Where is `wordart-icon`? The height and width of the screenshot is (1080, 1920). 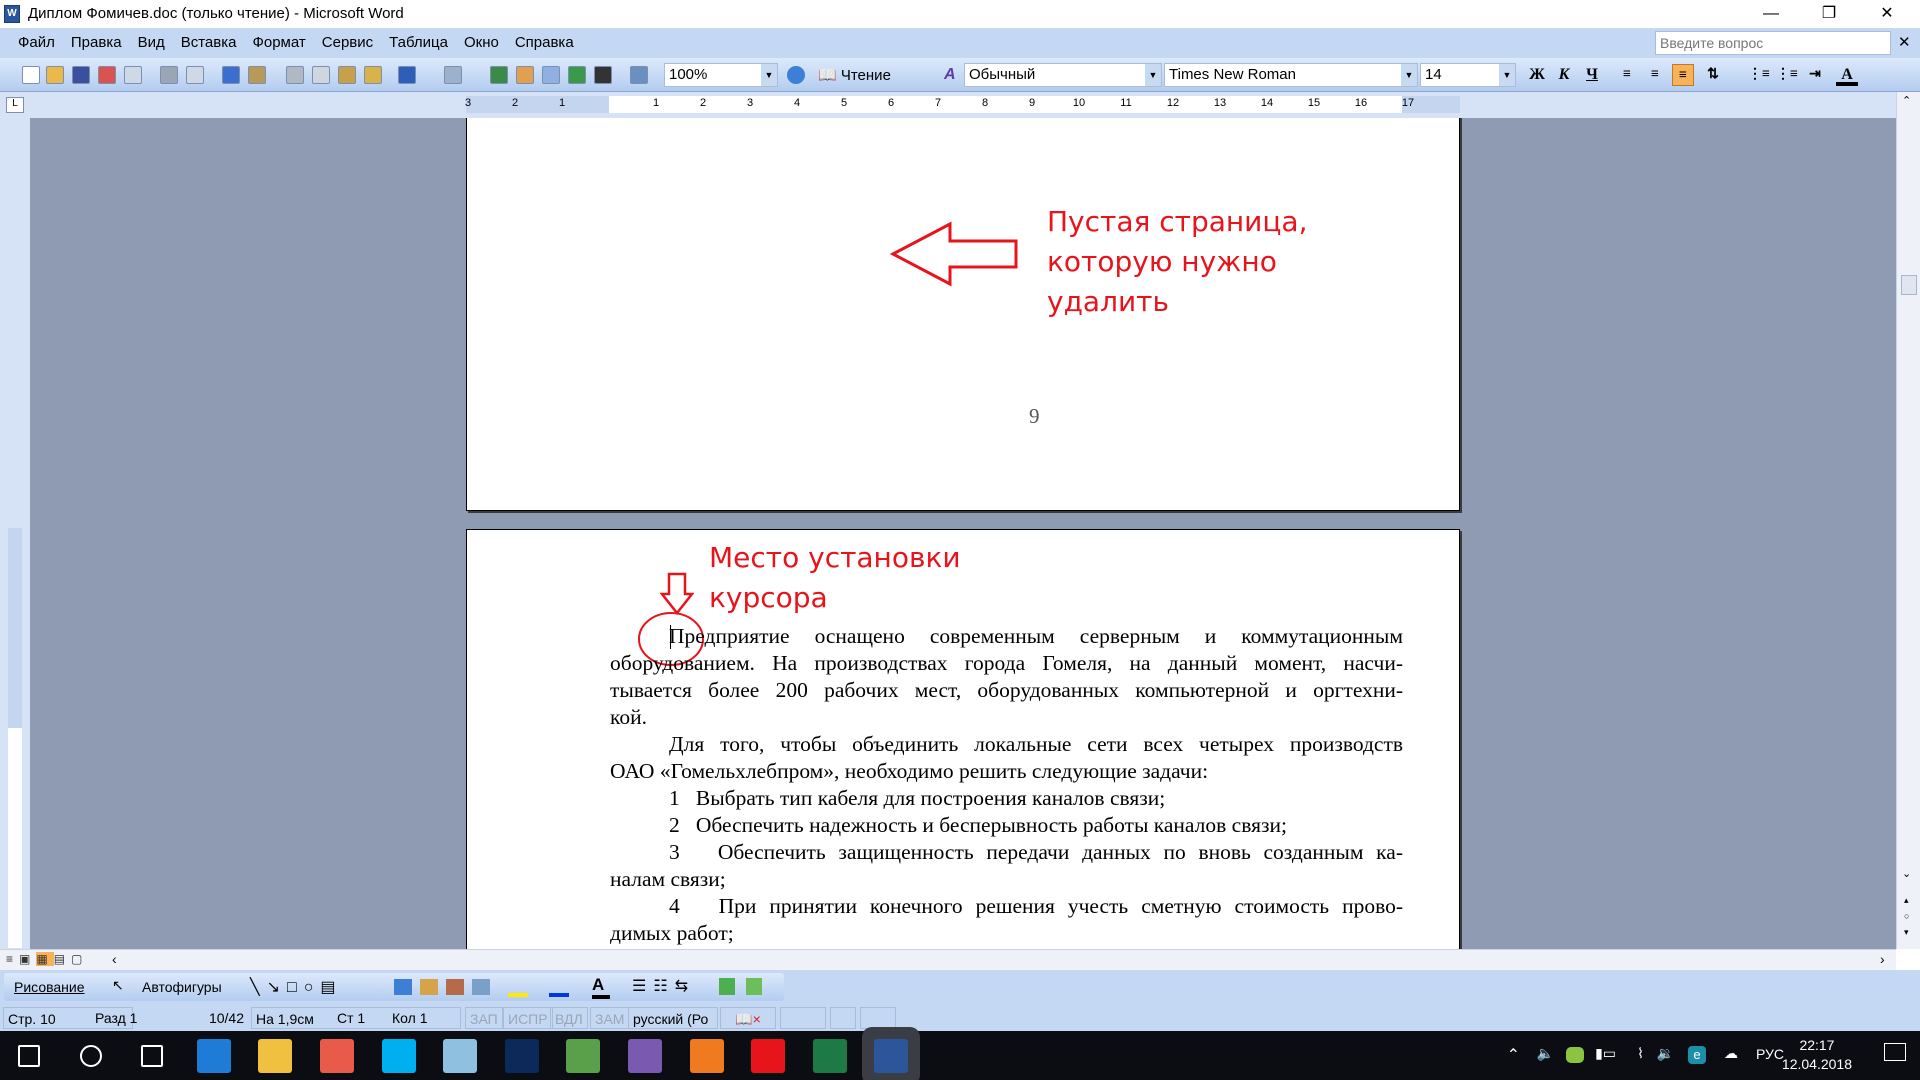
wordart-icon is located at coordinates (403, 987).